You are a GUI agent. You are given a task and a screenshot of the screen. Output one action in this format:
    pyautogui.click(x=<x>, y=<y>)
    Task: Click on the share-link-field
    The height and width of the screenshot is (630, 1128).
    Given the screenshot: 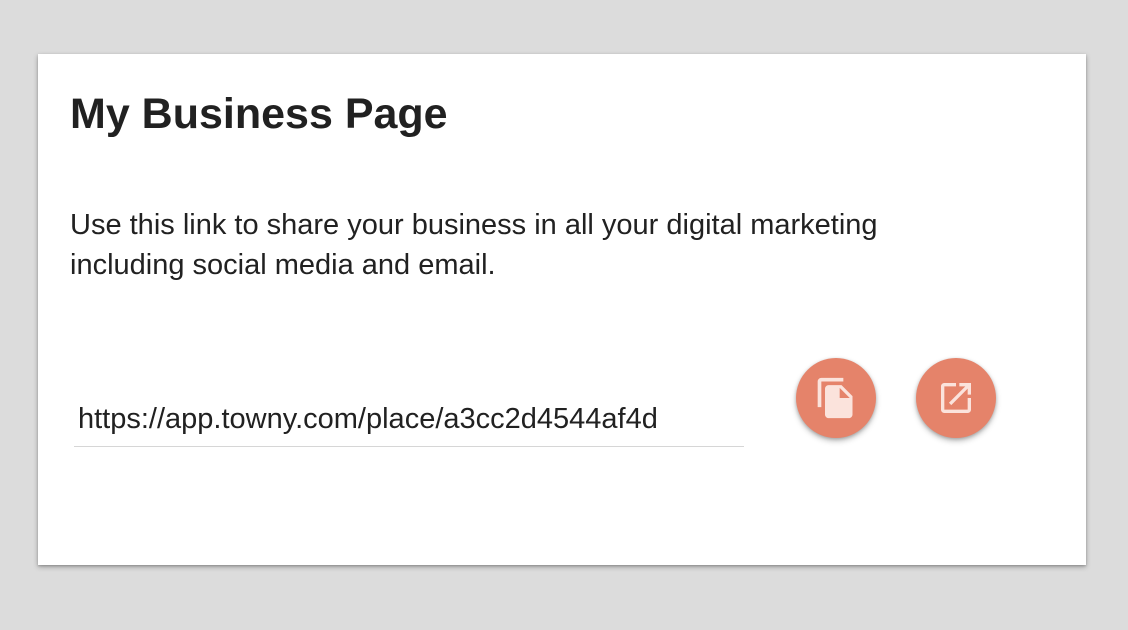 What is the action you would take?
    pyautogui.click(x=409, y=421)
    